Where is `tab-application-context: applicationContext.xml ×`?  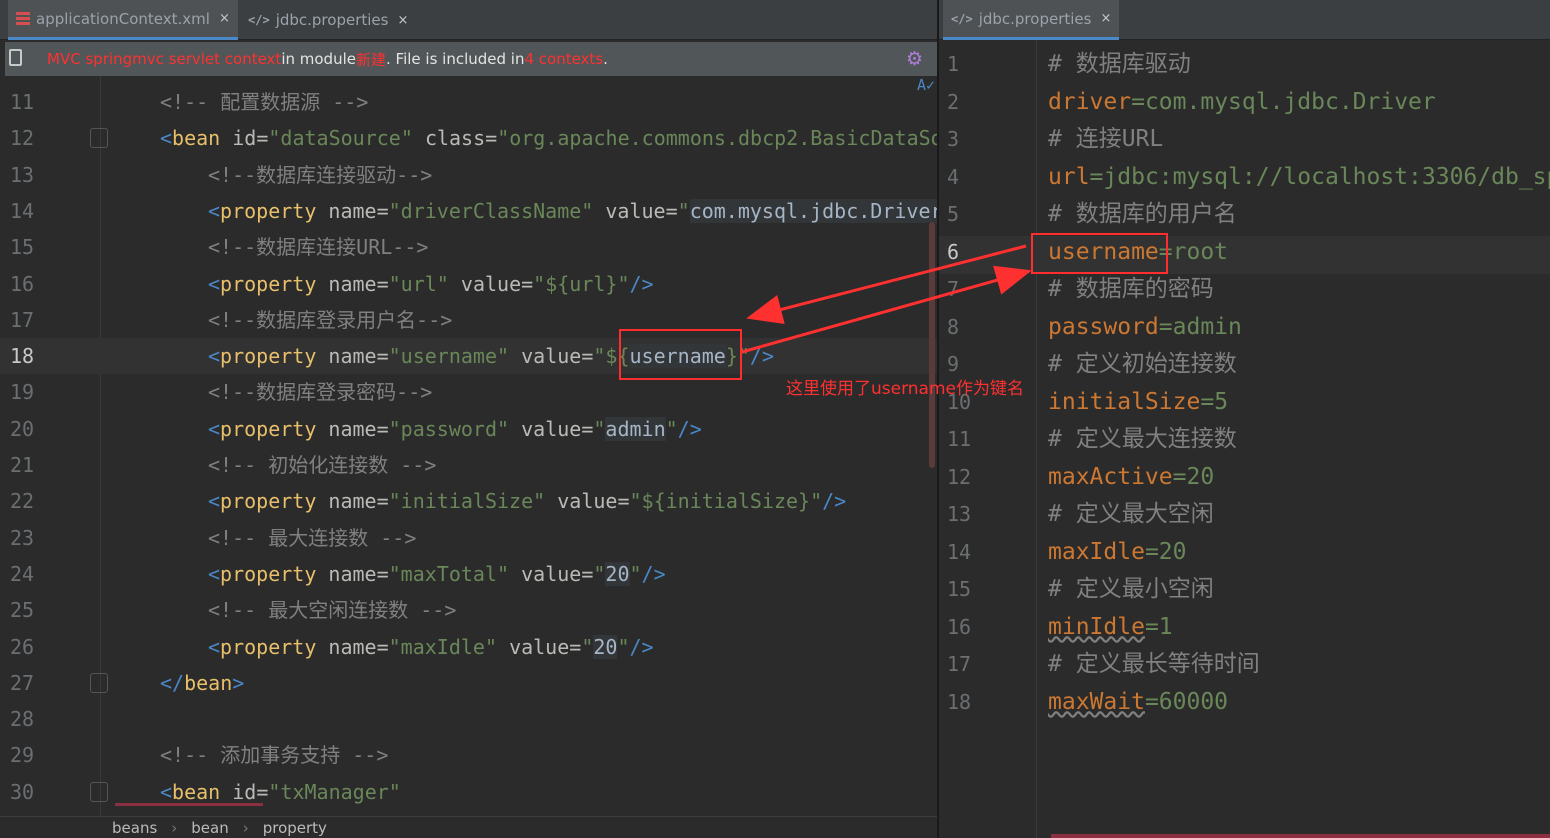
tab-application-context: applicationContext.xml × is located at coordinates (123, 20).